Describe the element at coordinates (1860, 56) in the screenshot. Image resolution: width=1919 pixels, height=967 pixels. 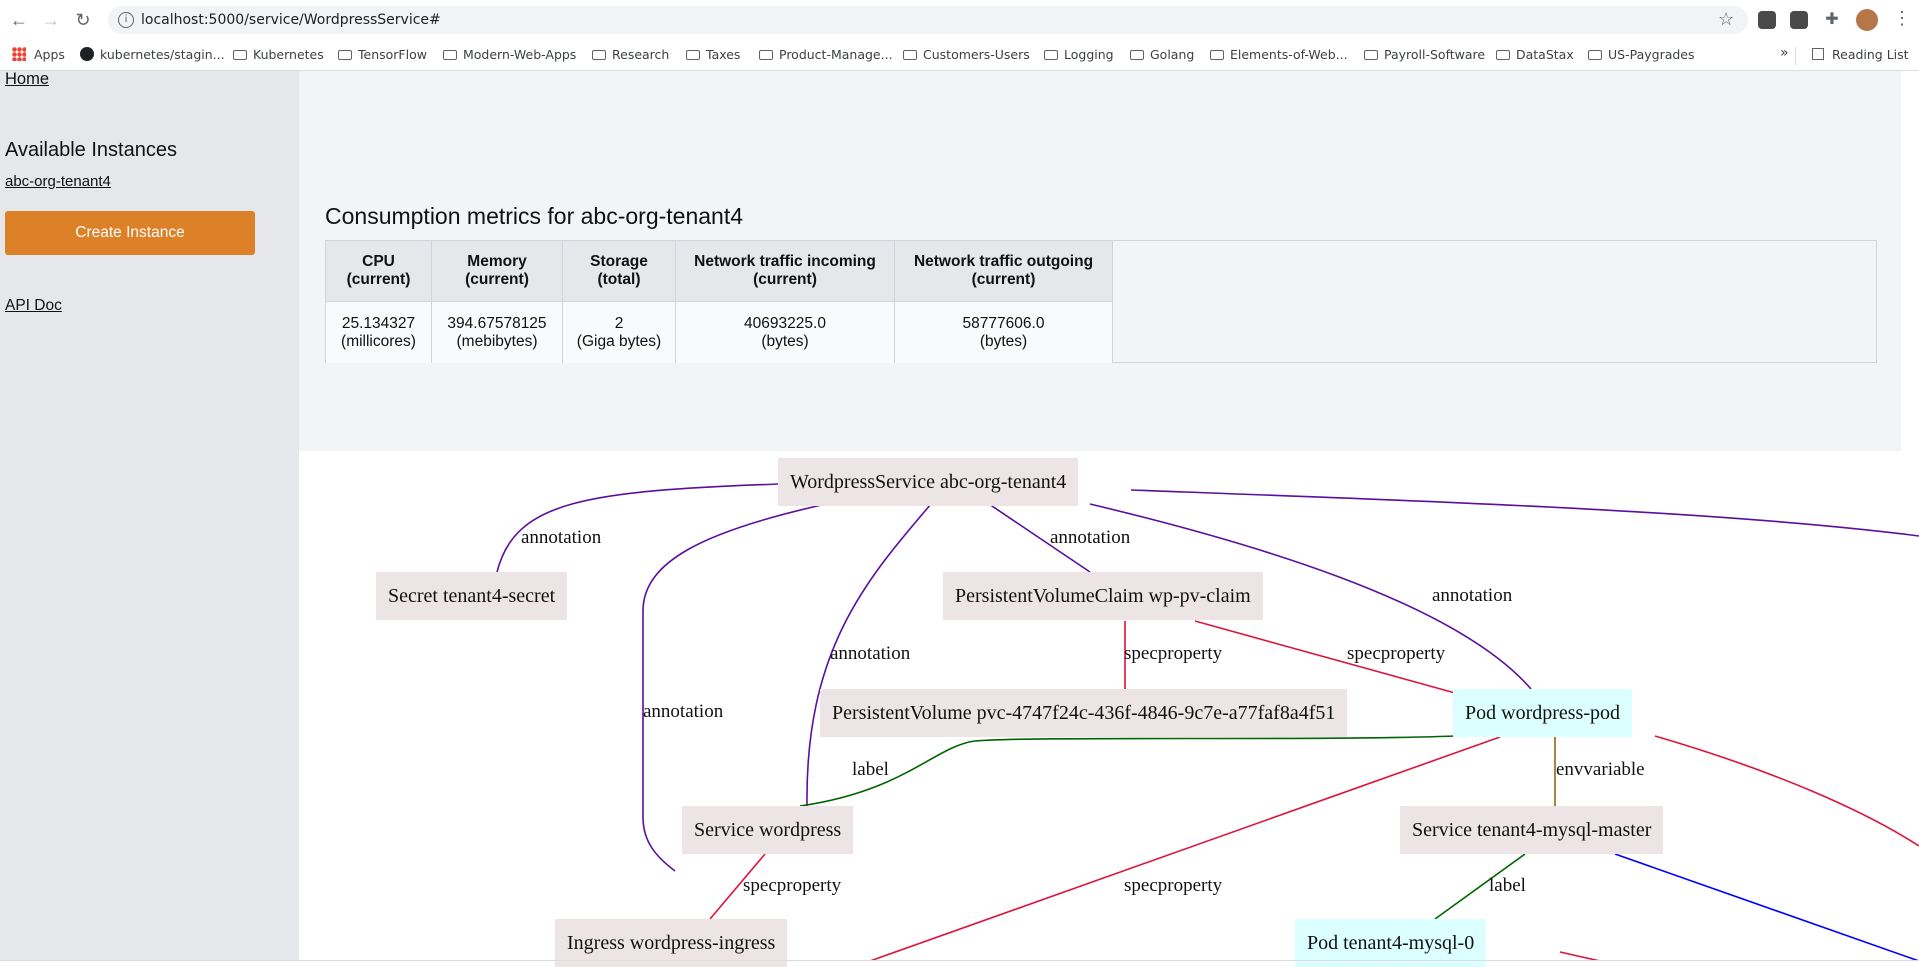
I see `reading-list-button: Reading List` at that location.